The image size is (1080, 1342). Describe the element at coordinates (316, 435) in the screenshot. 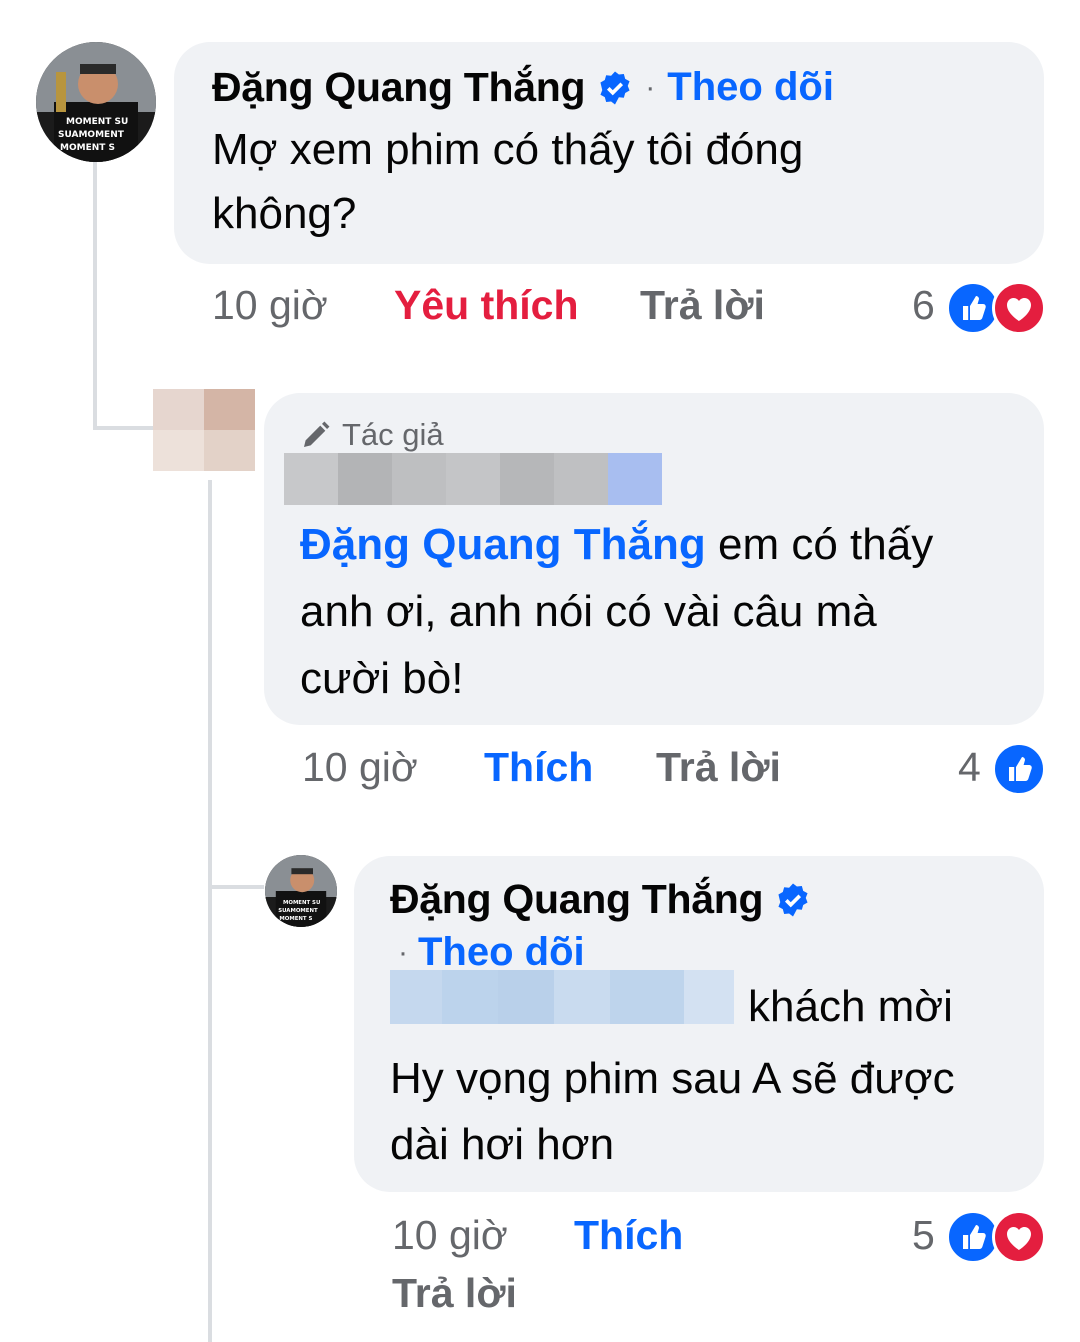

I see `pencil-icon` at that location.